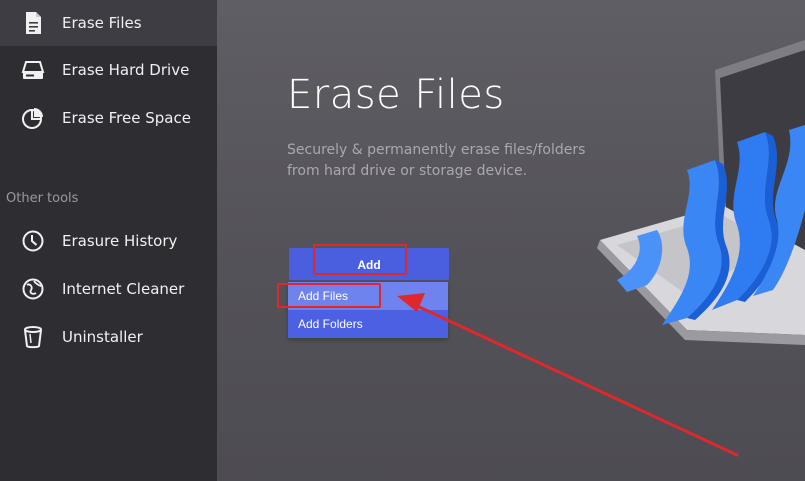 The height and width of the screenshot is (481, 805). I want to click on sidebar-item-label: Internet Cleaner, so click(123, 289).